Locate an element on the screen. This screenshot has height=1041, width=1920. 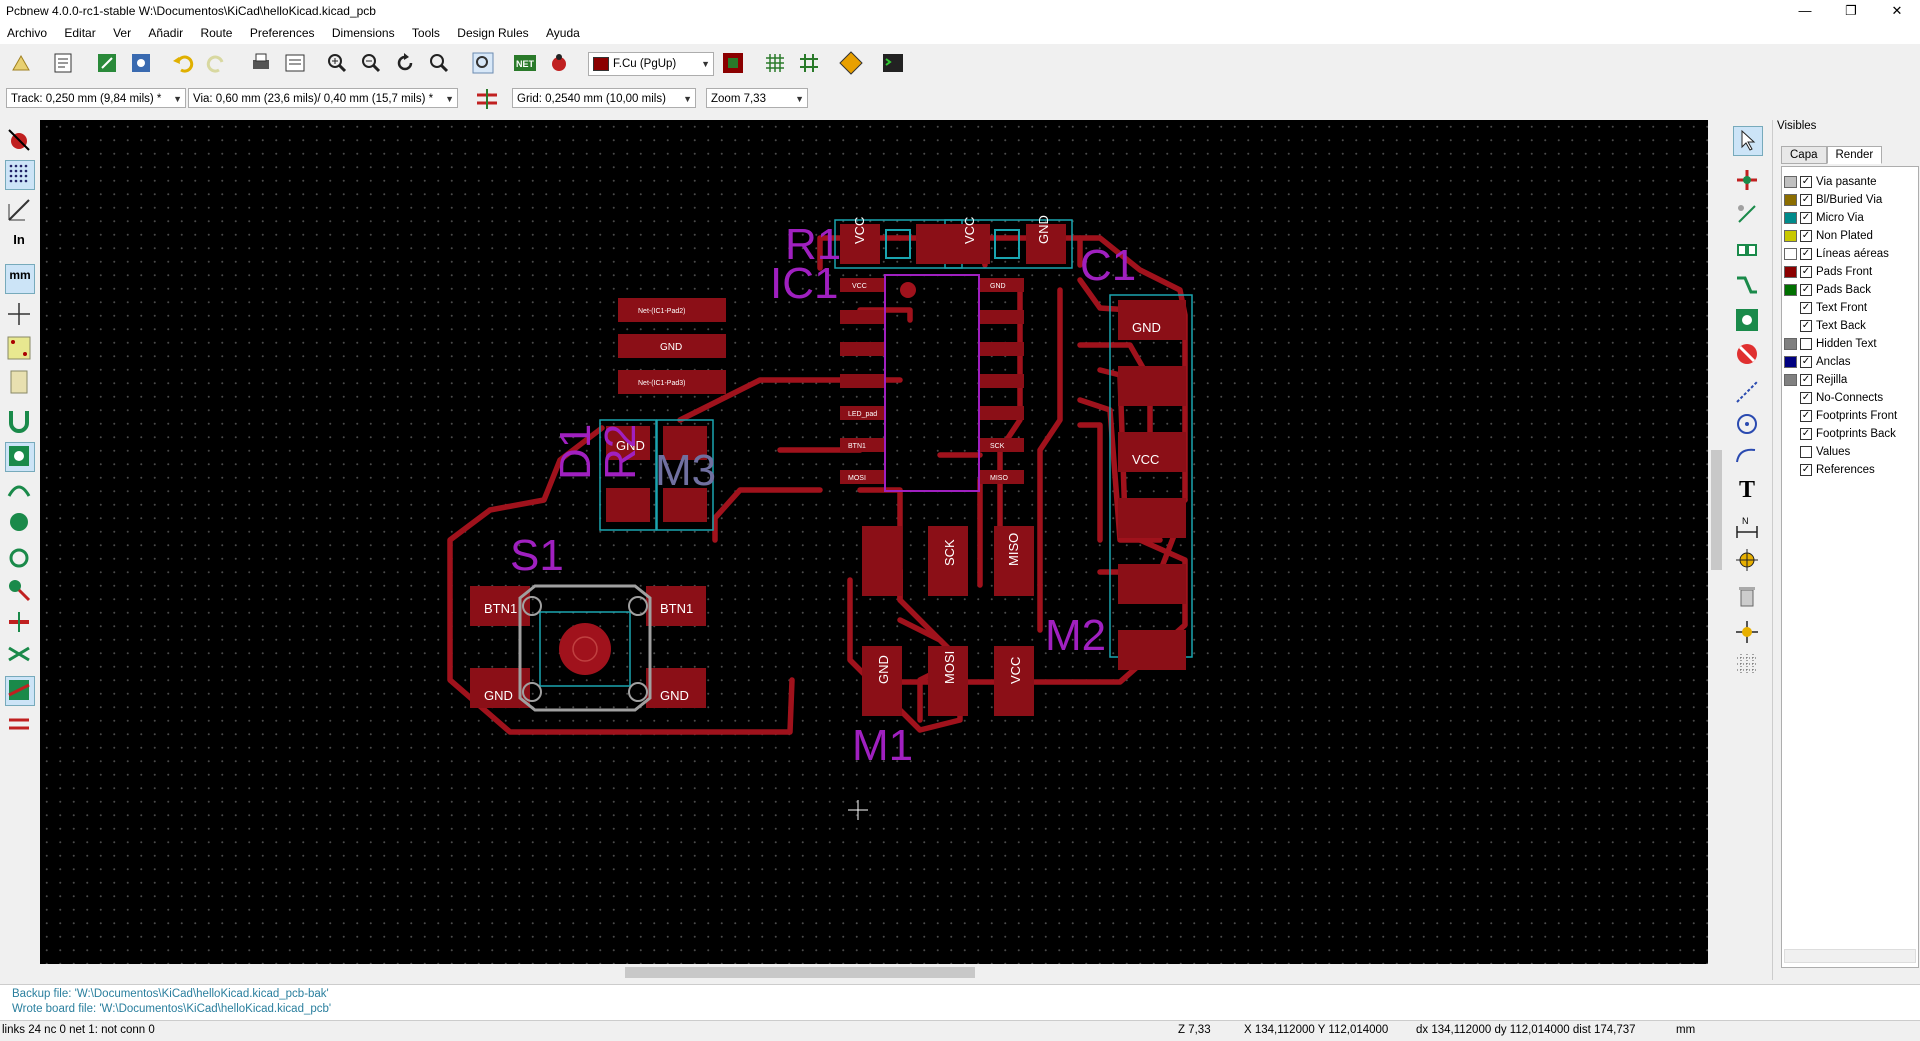
render-item-anclas: ✓ Anclas is located at coordinates (1817, 362).